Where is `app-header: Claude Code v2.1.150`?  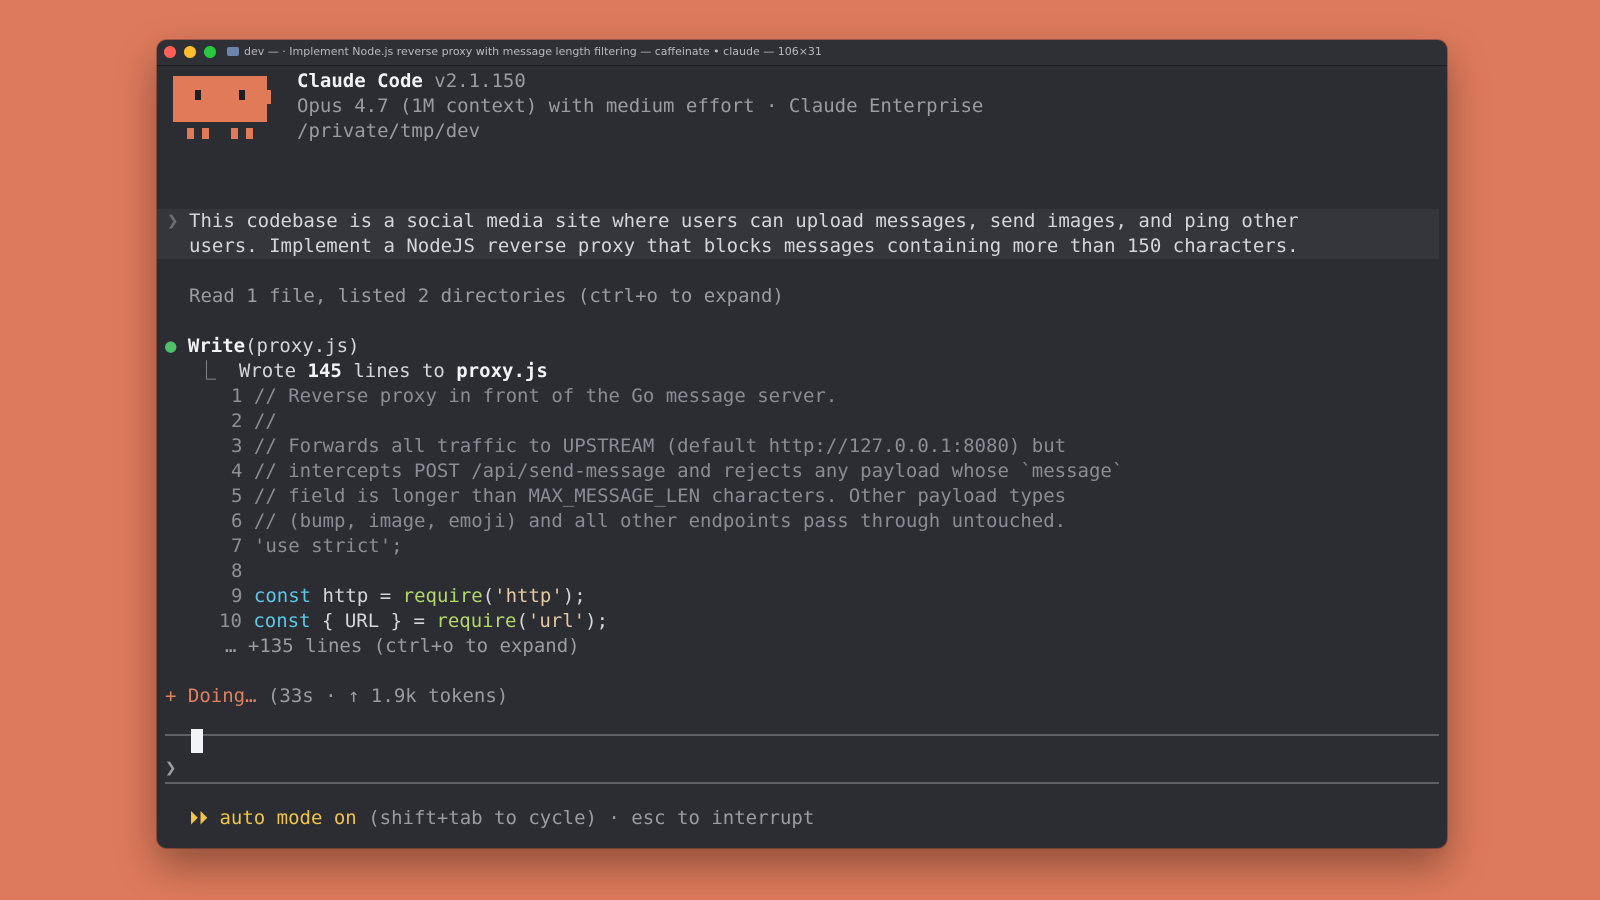 app-header: Claude Code v2.1.150 is located at coordinates (411, 81).